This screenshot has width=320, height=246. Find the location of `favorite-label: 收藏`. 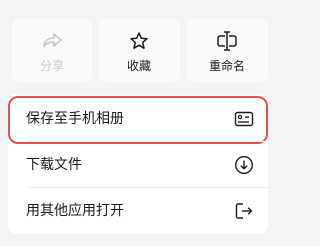

favorite-label: 收藏 is located at coordinates (138, 66).